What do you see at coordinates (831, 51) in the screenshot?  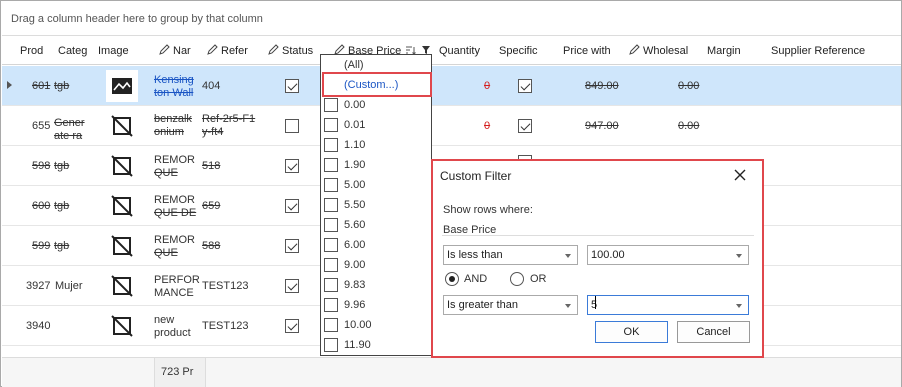 I see `column-header-supplier-reference: Supplier Reference` at bounding box center [831, 51].